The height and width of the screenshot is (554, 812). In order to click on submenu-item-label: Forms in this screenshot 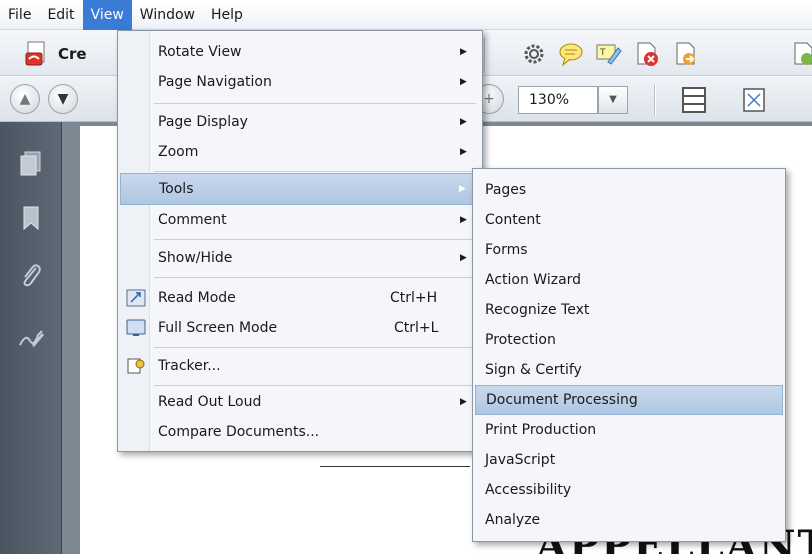, I will do `click(506, 250)`.